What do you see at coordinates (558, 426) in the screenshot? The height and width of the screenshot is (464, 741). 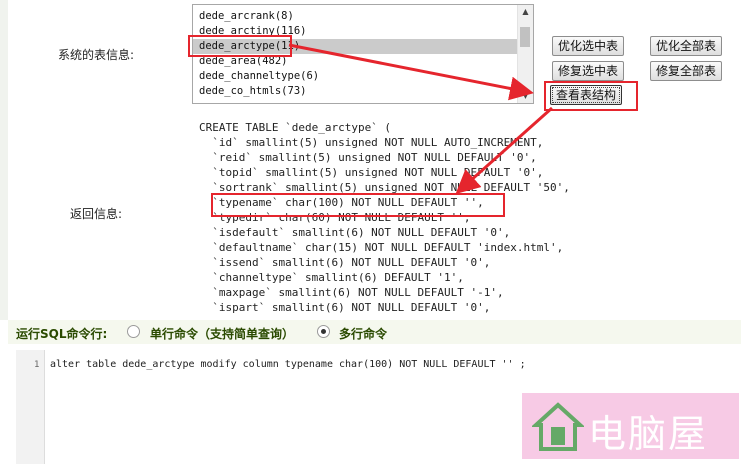 I see `house-logo-icon` at bounding box center [558, 426].